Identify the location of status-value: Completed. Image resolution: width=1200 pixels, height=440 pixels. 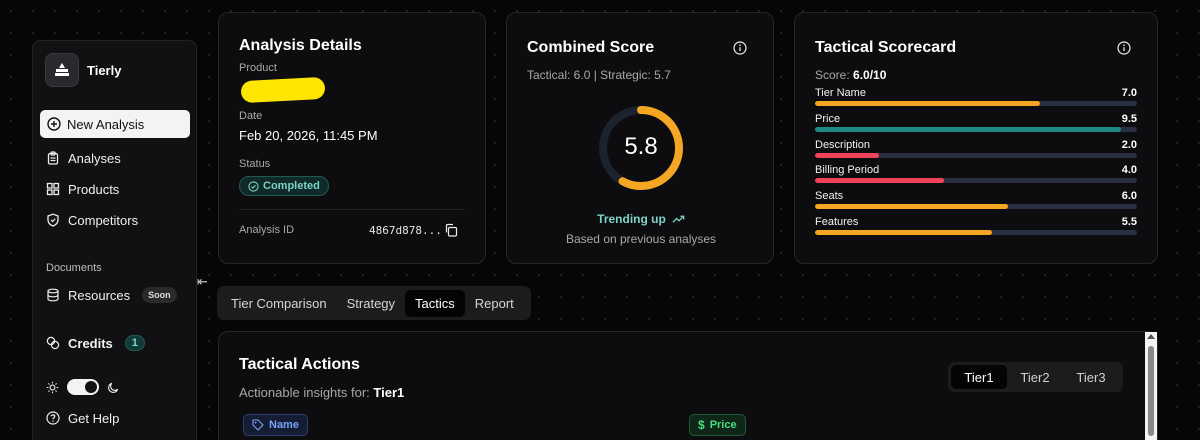
(291, 186).